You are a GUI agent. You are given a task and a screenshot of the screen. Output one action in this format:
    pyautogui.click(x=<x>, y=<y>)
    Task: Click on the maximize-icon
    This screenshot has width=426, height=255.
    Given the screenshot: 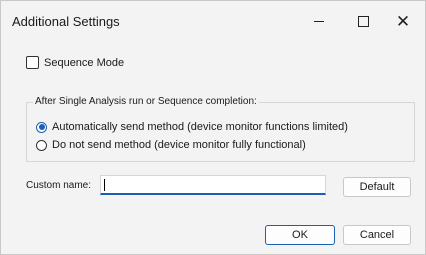 What is the action you would take?
    pyautogui.click(x=363, y=21)
    